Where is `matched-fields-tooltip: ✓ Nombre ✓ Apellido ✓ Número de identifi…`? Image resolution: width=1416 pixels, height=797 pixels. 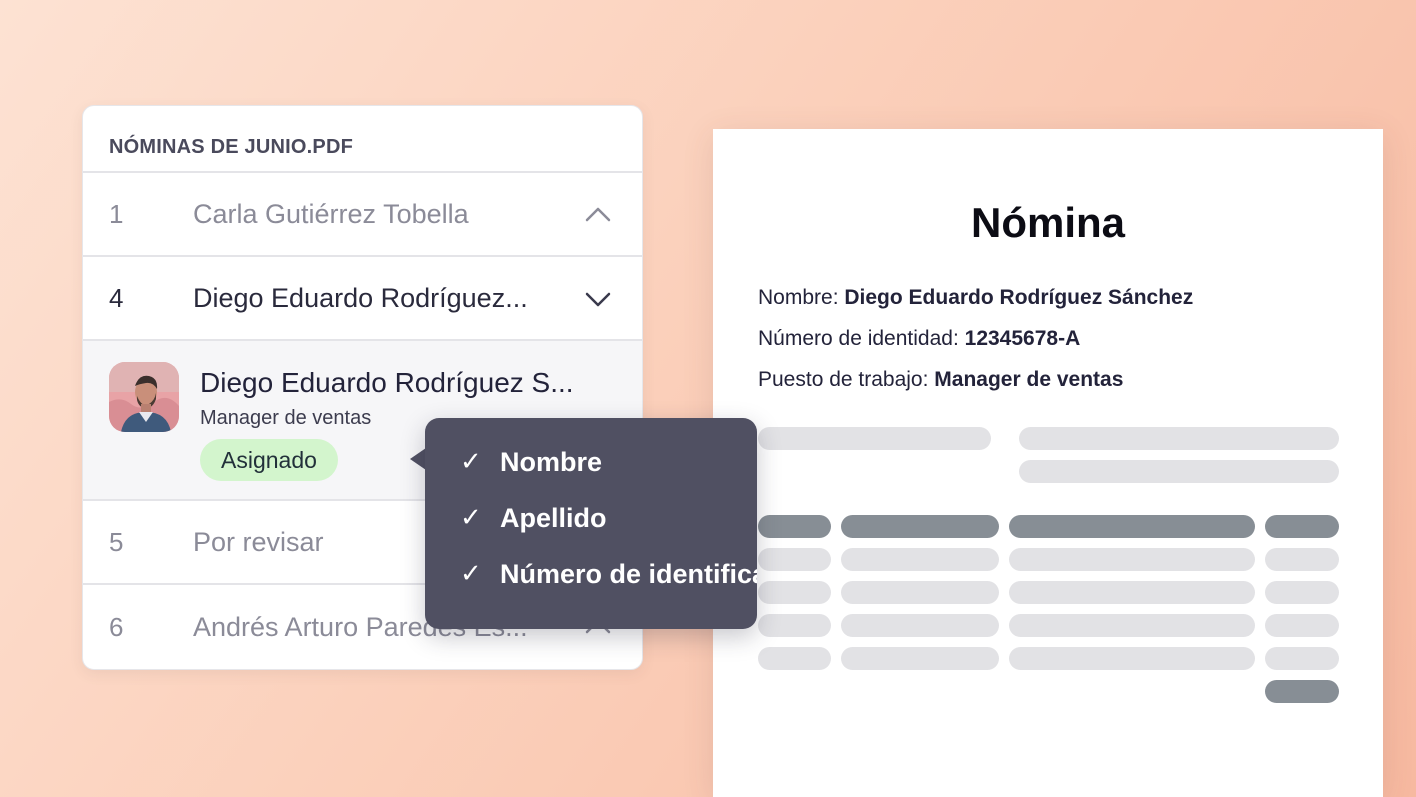
matched-fields-tooltip: ✓ Nombre ✓ Apellido ✓ Número de identifi… is located at coordinates (591, 523).